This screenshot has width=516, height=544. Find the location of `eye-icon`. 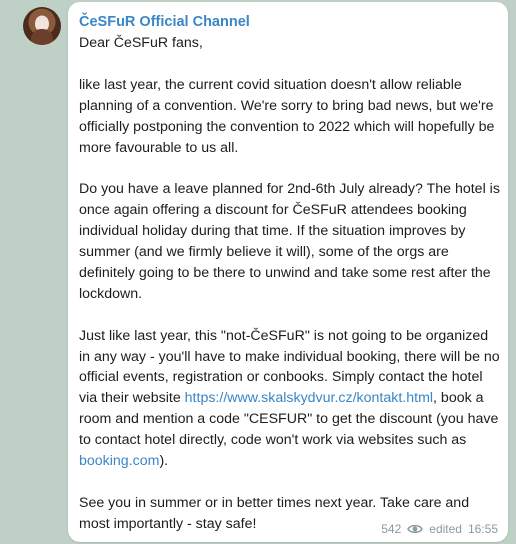

eye-icon is located at coordinates (415, 529).